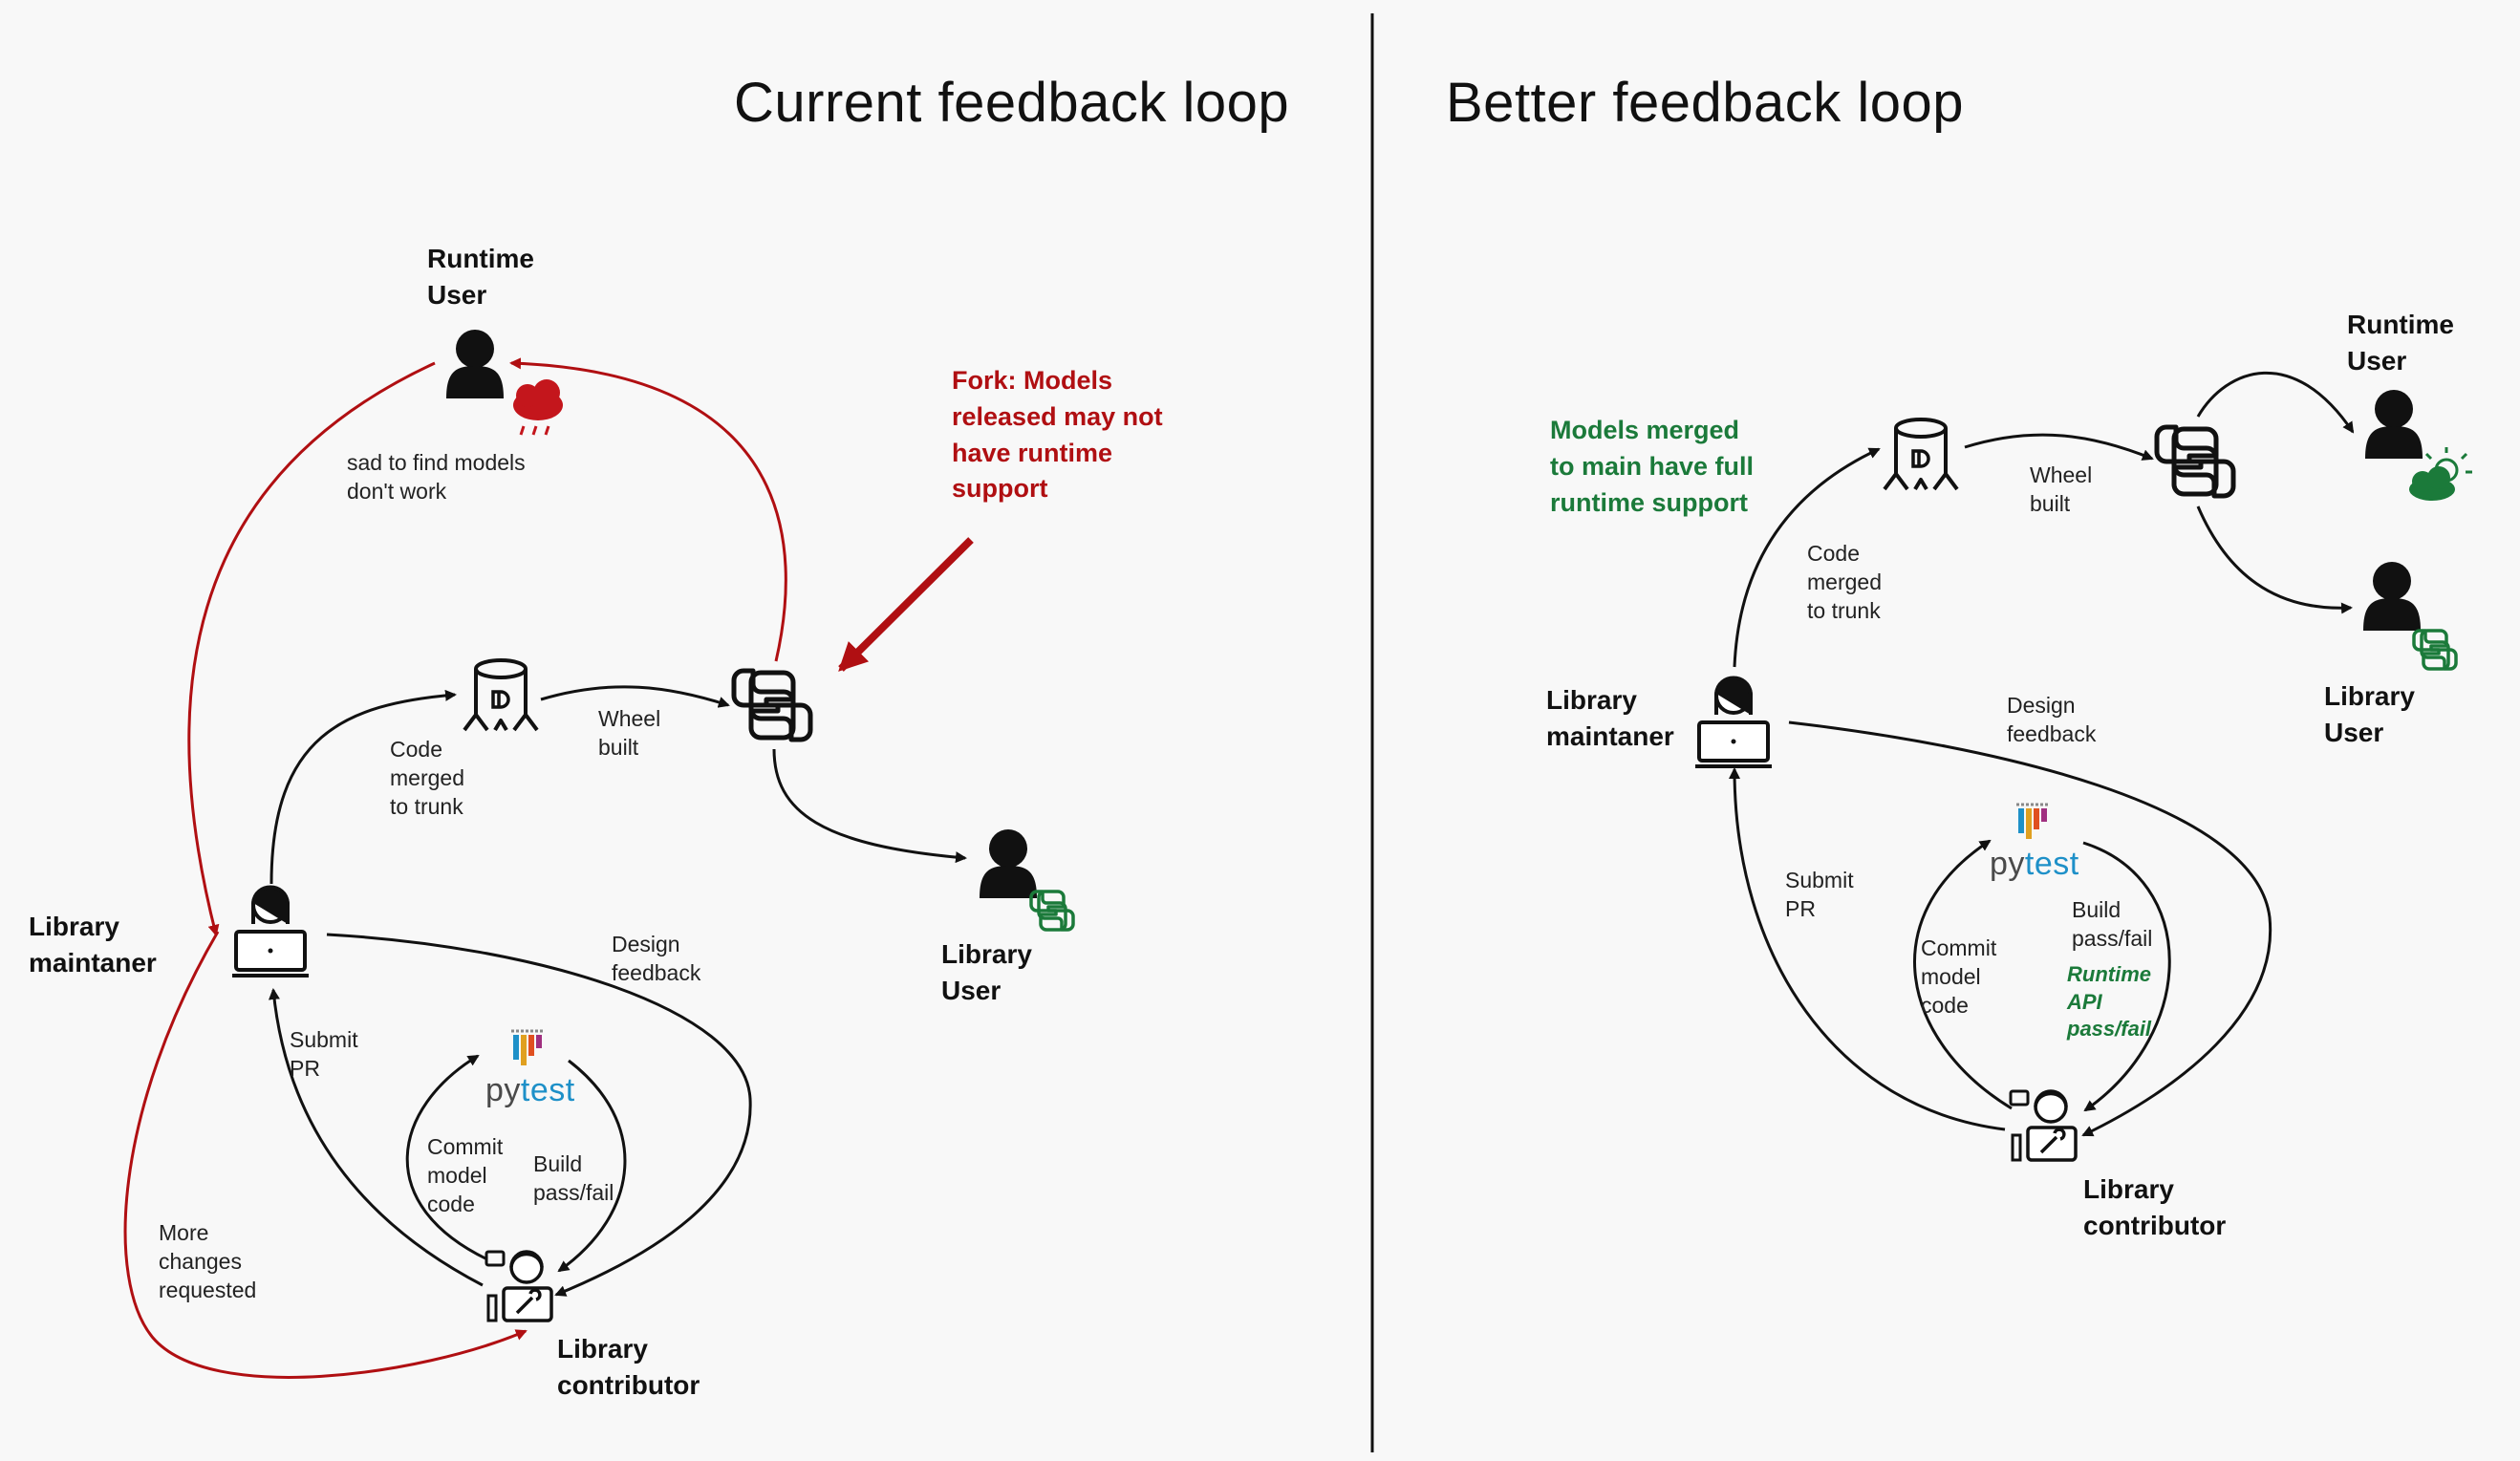 The width and height of the screenshot is (2520, 1461). What do you see at coordinates (324, 1054) in the screenshot?
I see `left-submit-pr-label: Submit PR` at bounding box center [324, 1054].